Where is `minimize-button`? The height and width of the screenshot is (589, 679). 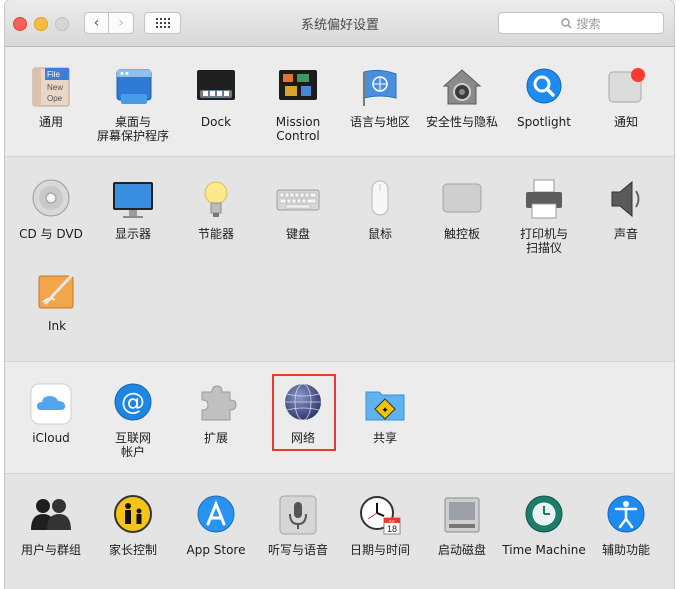
minimize-button is located at coordinates (41, 24).